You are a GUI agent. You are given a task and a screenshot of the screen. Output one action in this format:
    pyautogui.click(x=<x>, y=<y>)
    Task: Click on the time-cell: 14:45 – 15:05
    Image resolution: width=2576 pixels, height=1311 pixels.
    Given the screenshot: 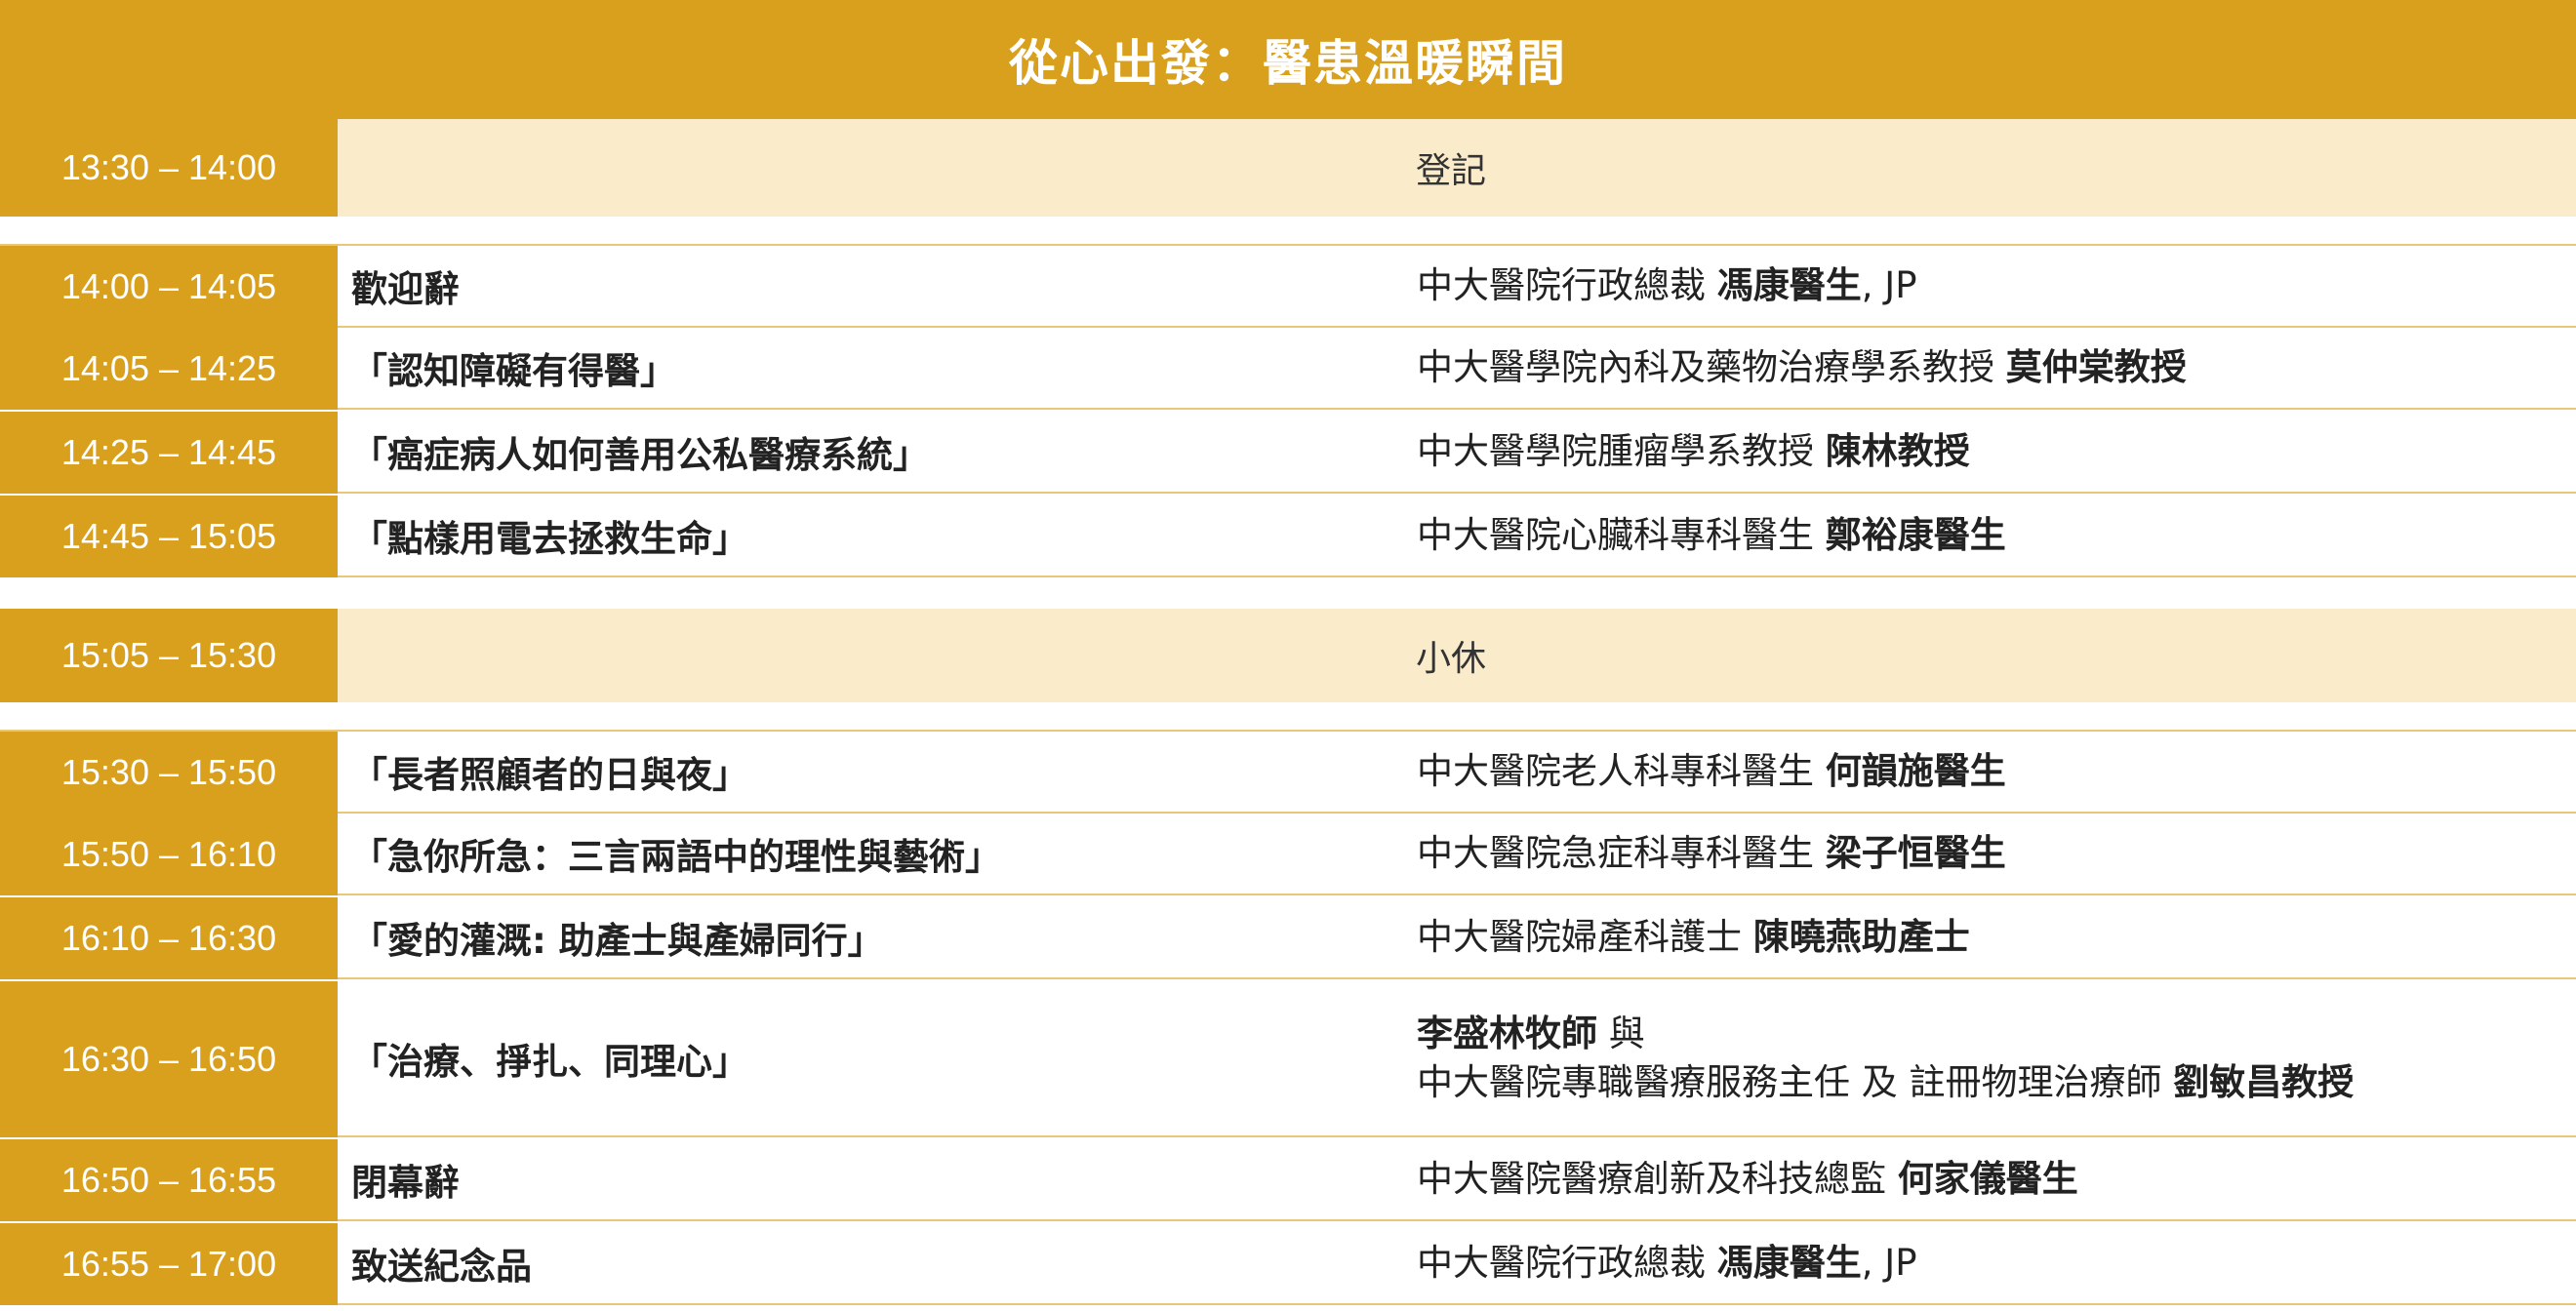 What is the action you would take?
    pyautogui.click(x=169, y=536)
    